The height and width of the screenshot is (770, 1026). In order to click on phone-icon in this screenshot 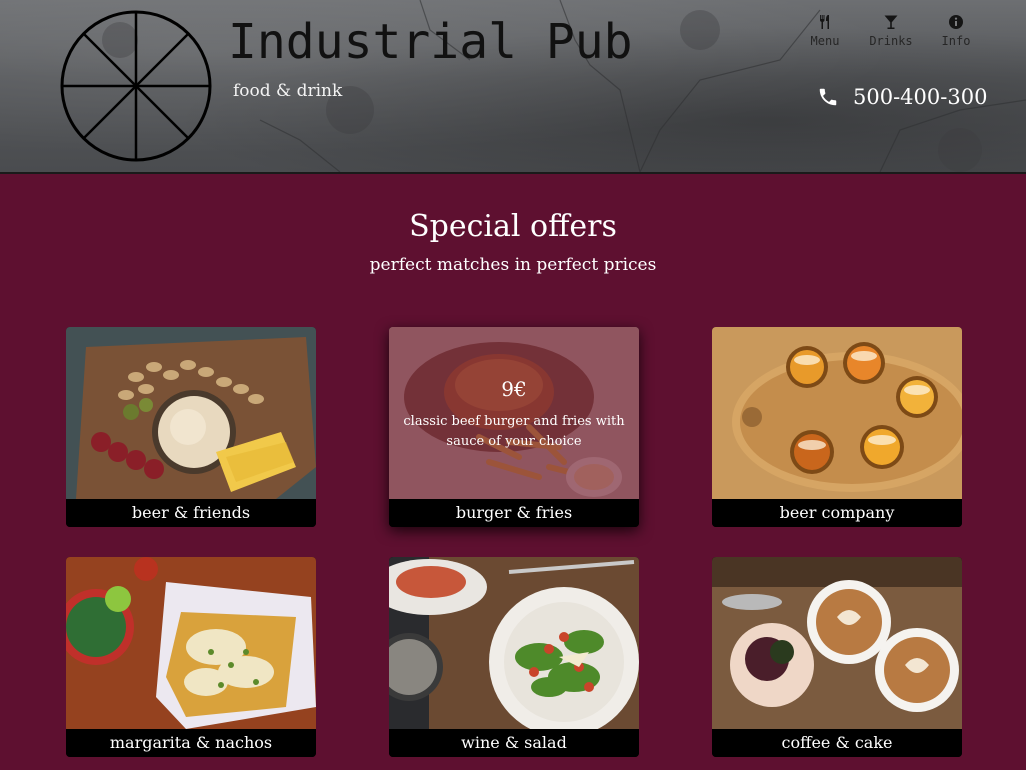, I will do `click(828, 97)`.